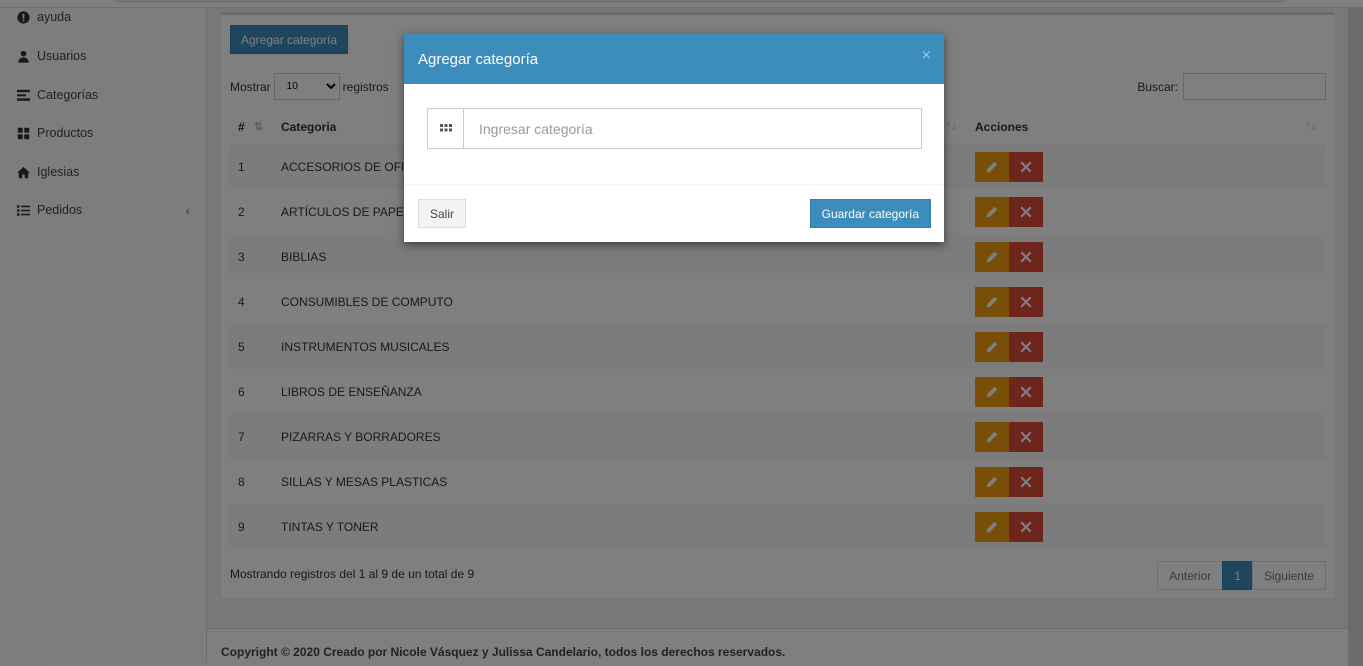 The image size is (1363, 666). Describe the element at coordinates (870, 213) in the screenshot. I see `save-category-button: Guardar categoría` at that location.